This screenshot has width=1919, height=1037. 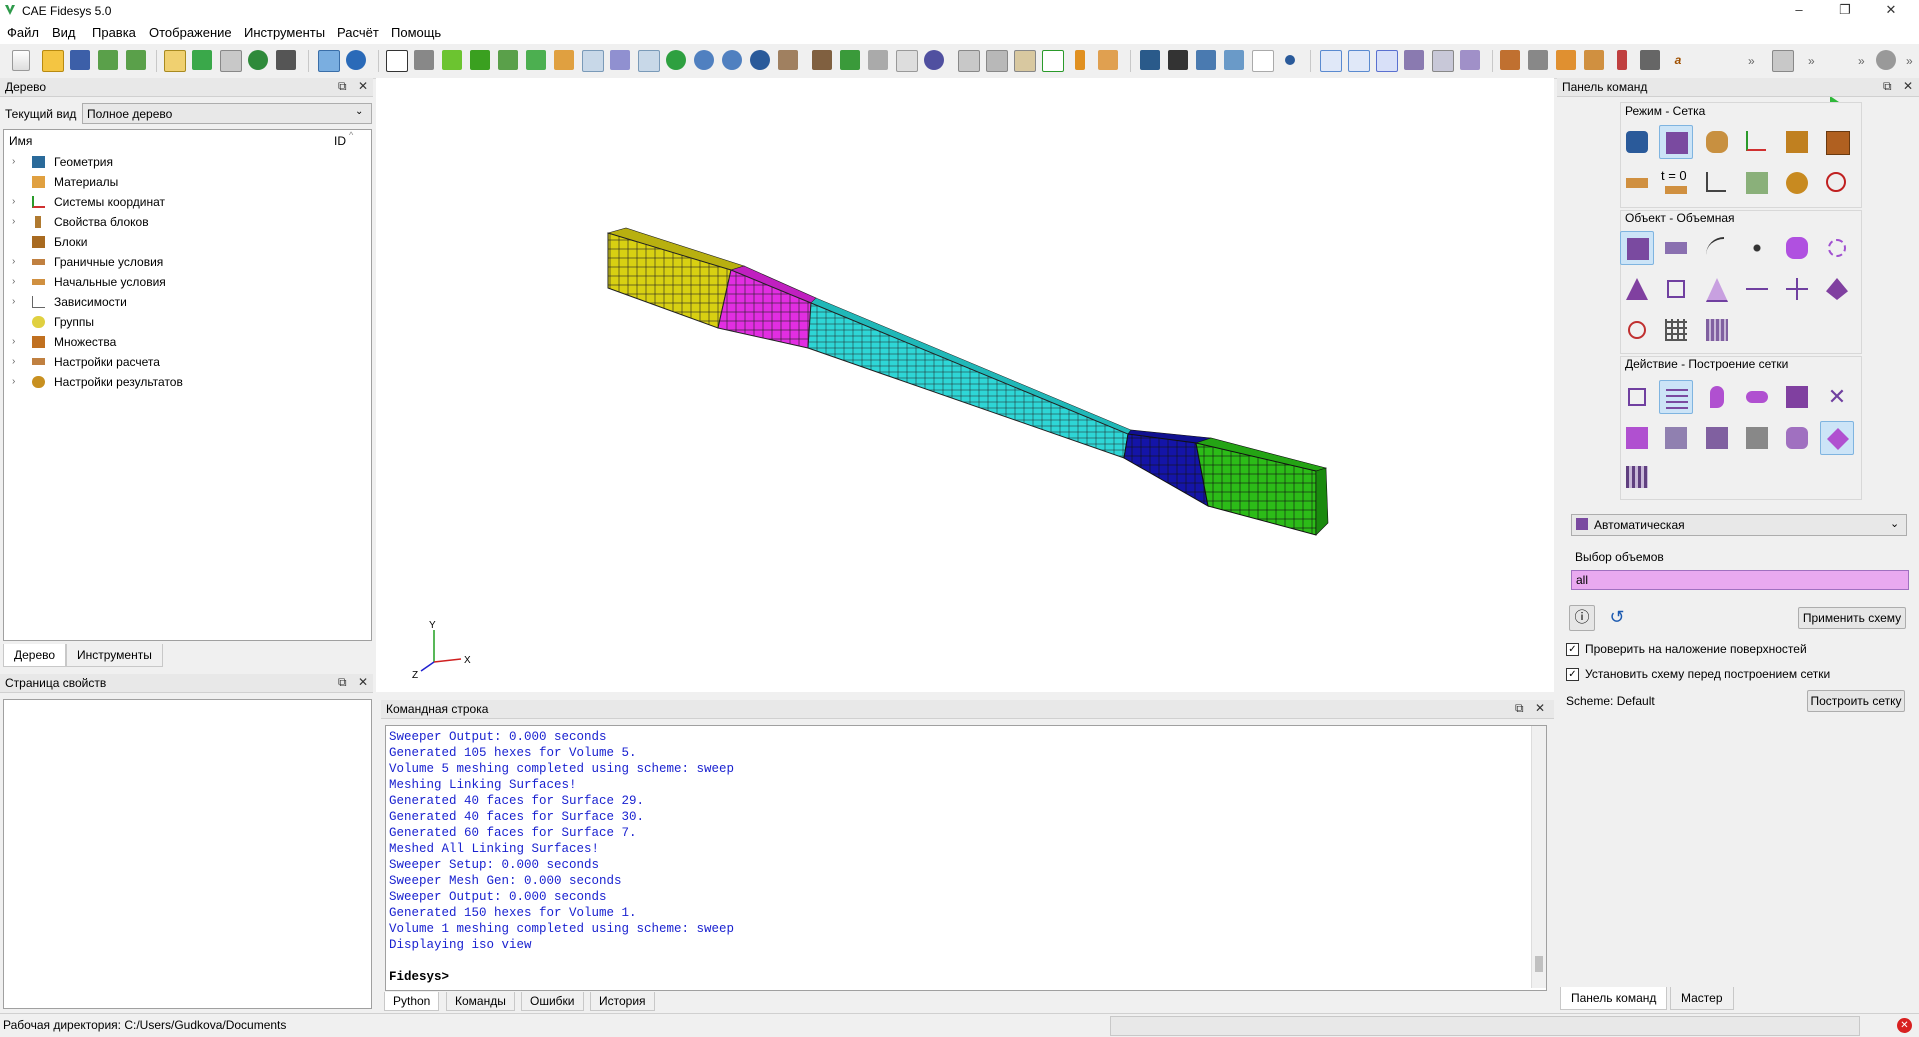 I want to click on tab-errors: Ошибки, so click(x=552, y=1001).